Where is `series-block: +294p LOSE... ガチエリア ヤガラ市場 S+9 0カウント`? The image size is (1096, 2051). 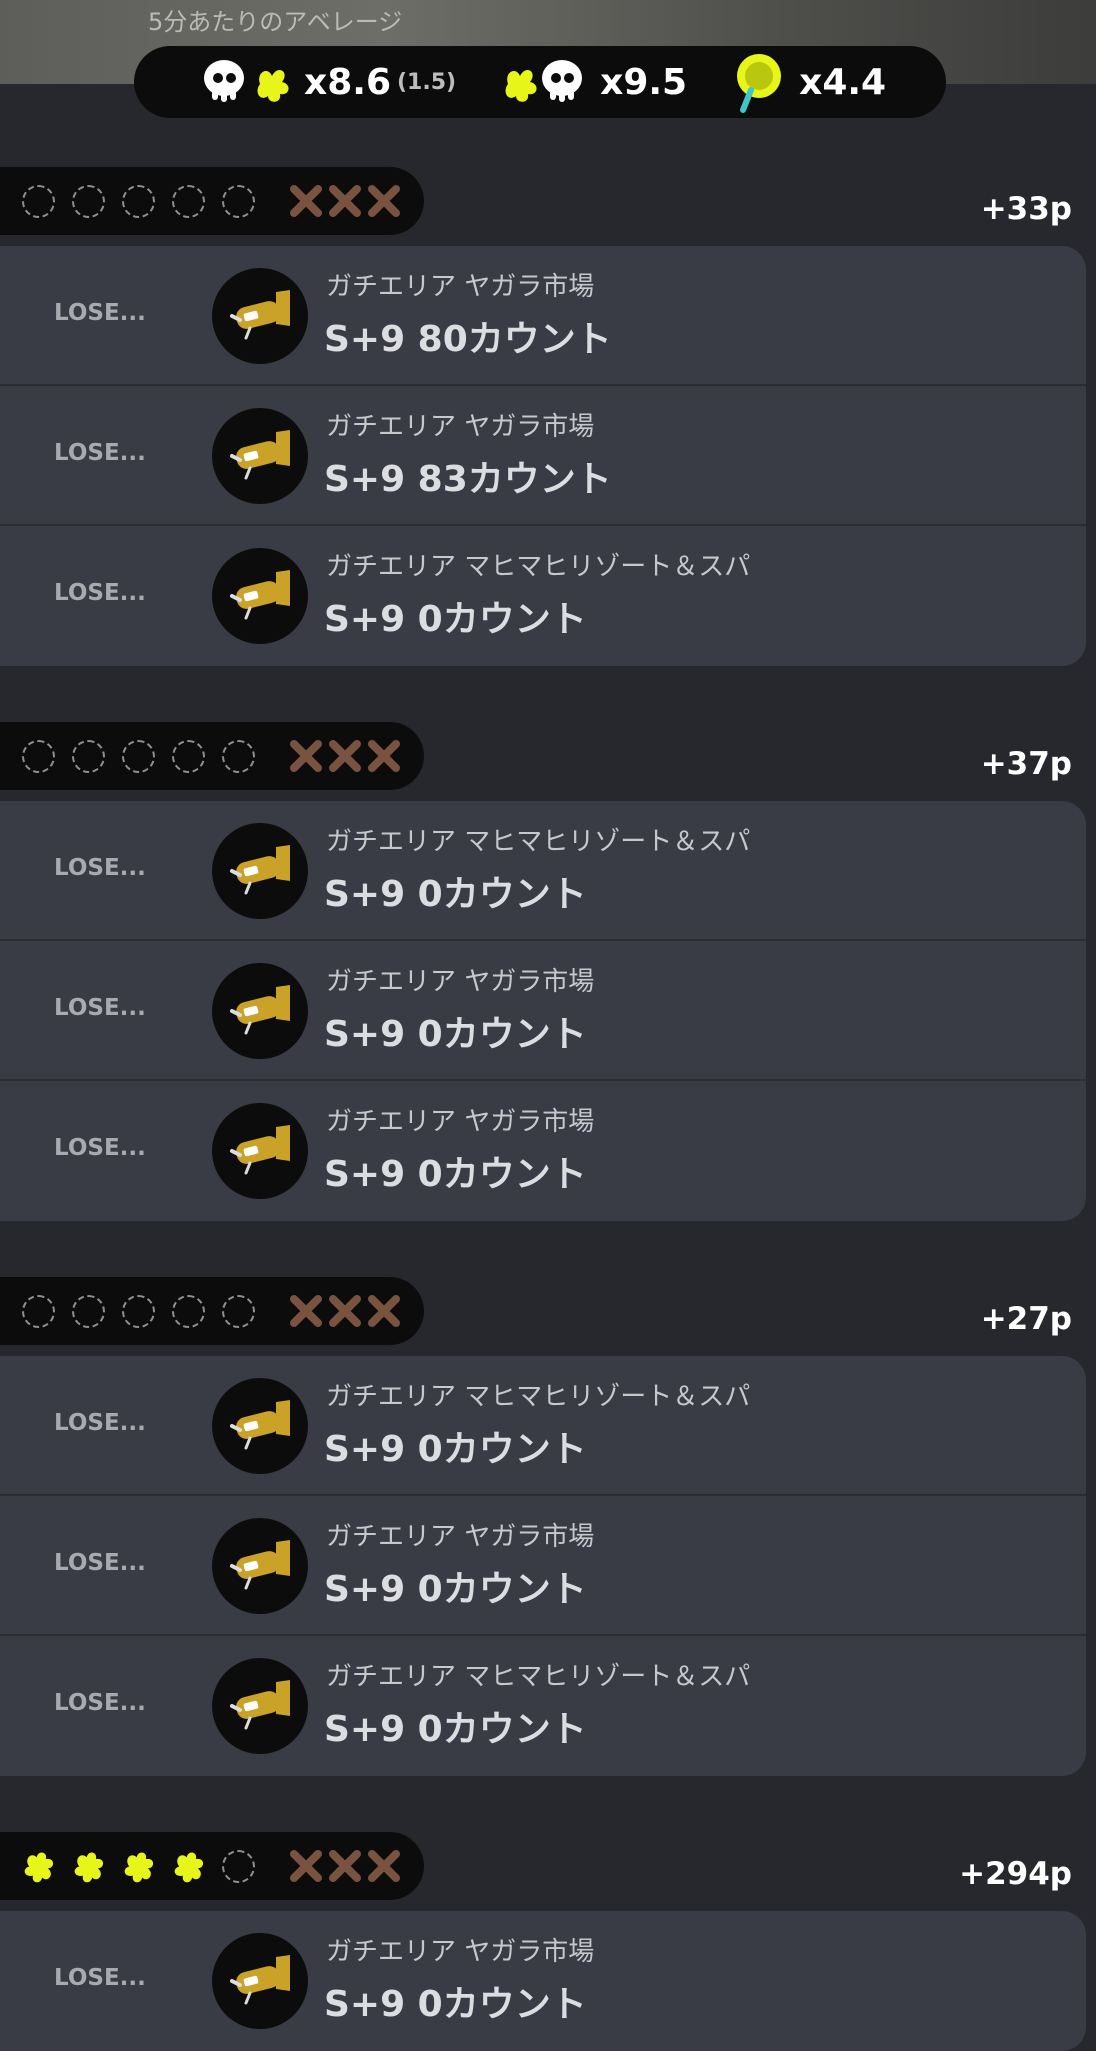 series-block: +294p LOSE... ガチエリア ヤガラ市場 S+9 0カウント is located at coordinates (548, 1941).